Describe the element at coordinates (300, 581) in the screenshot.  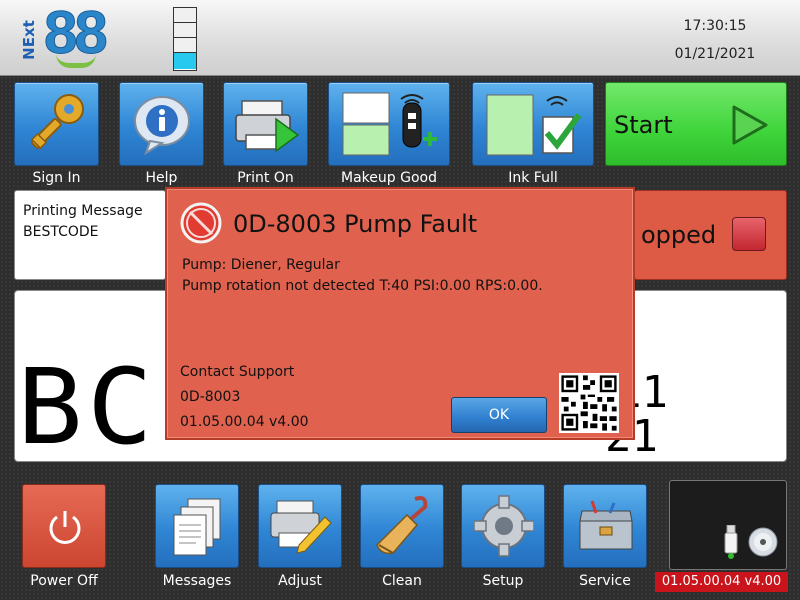
I see `adjust-label: Adjust` at that location.